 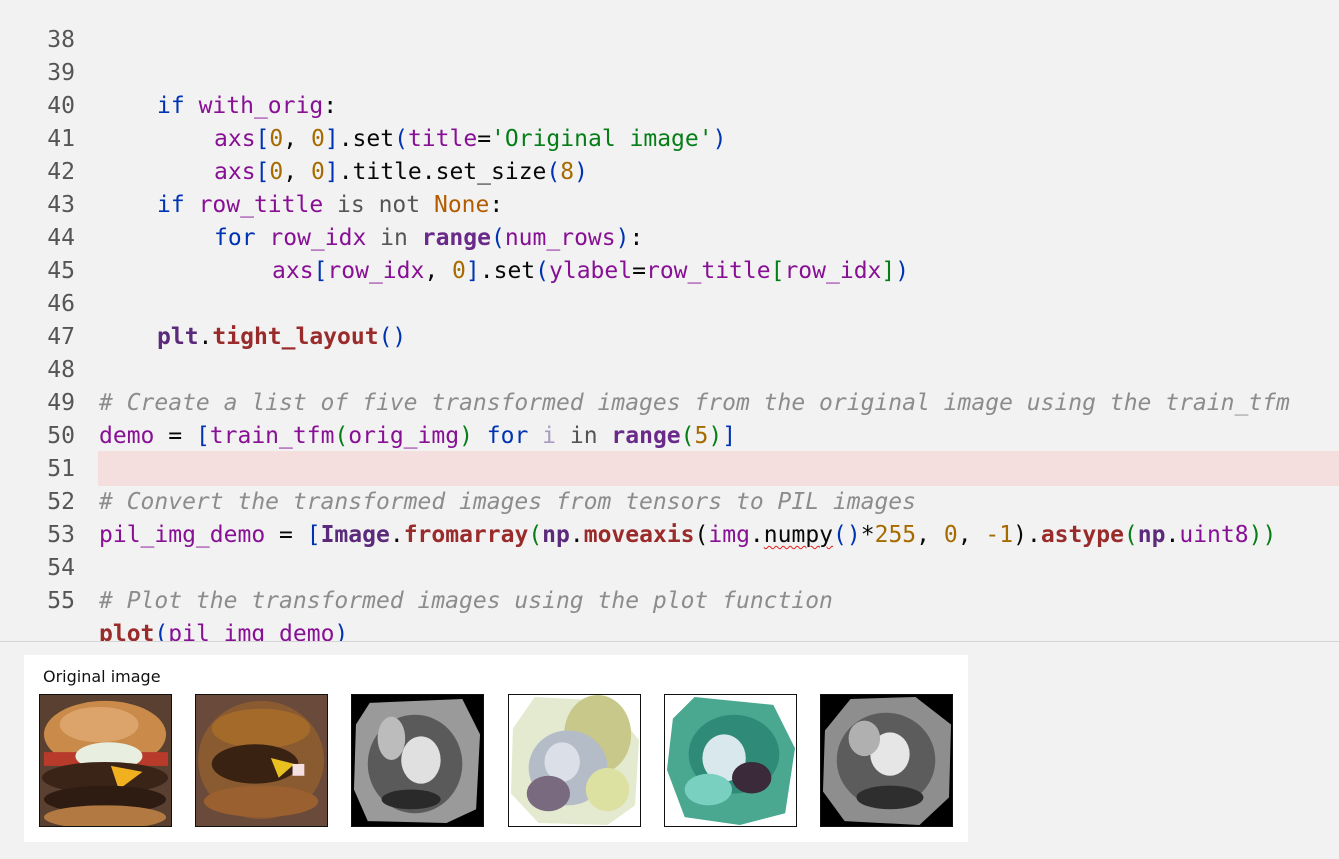 I want to click on code-line-39: 39 if with_orig:, so click(x=669, y=71).